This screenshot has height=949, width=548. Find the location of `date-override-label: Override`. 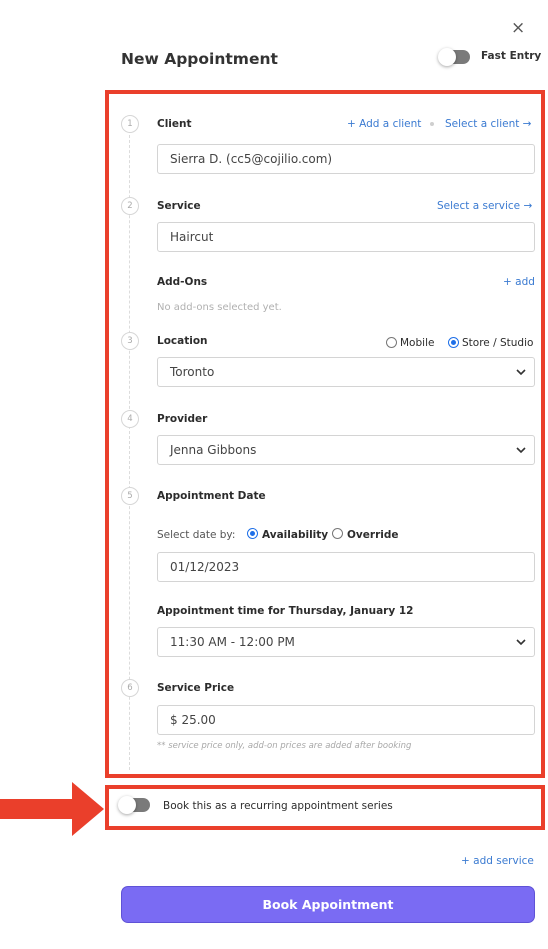

date-override-label: Override is located at coordinates (373, 535).